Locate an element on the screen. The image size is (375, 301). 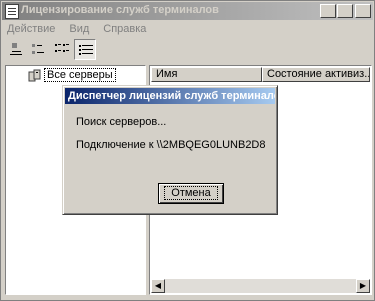
large-icons-button is located at coordinates (16, 49).